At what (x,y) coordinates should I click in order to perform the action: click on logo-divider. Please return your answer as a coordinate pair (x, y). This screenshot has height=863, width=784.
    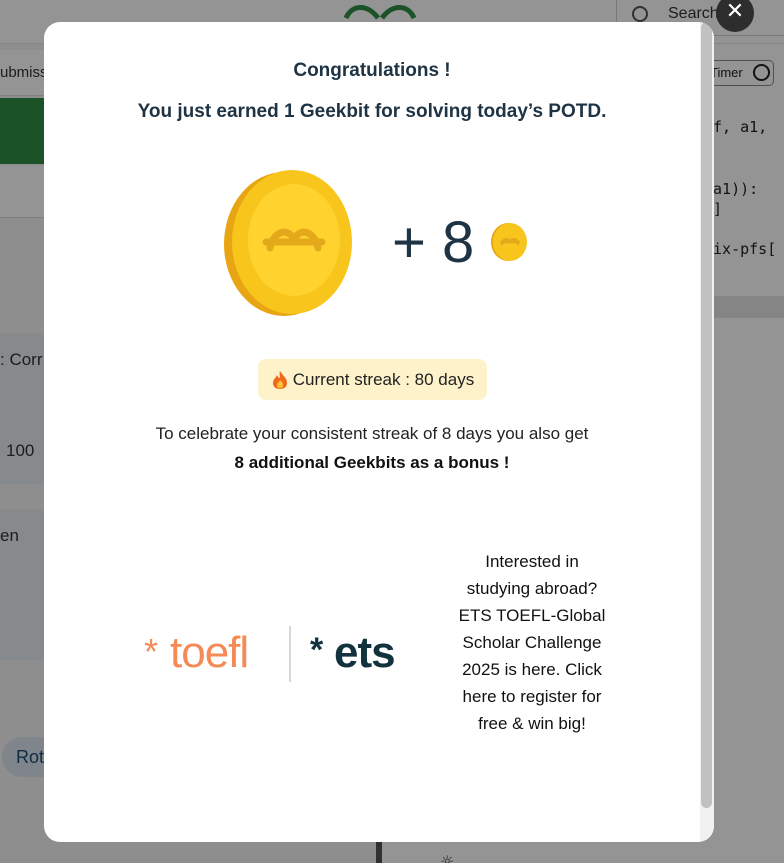
    Looking at the image, I should click on (290, 654).